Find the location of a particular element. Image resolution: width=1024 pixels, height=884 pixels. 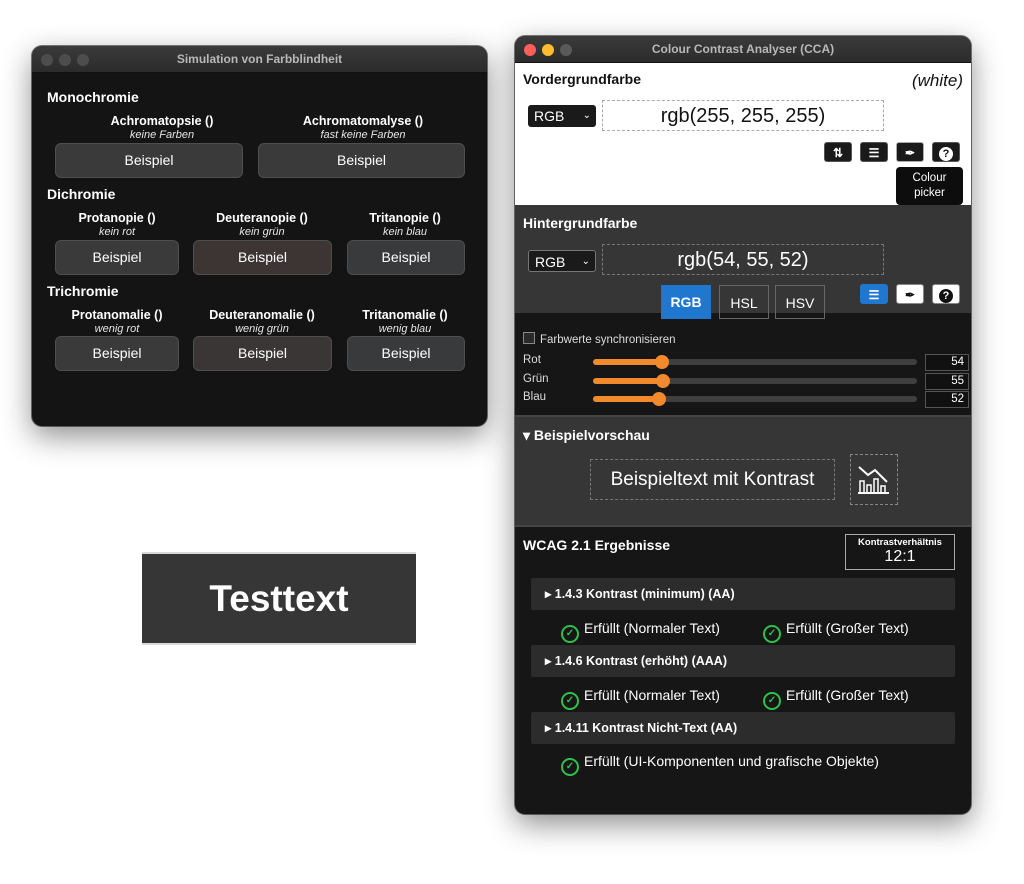

item-name: Tritanopie () is located at coordinates (405, 218).